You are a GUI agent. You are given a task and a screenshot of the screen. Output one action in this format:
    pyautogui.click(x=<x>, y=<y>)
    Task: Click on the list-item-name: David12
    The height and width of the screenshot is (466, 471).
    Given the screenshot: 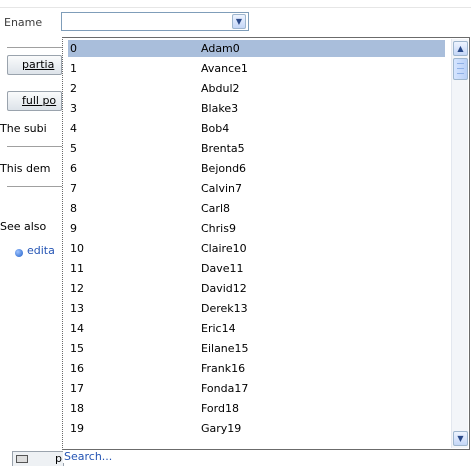 What is the action you would take?
    pyautogui.click(x=224, y=288)
    